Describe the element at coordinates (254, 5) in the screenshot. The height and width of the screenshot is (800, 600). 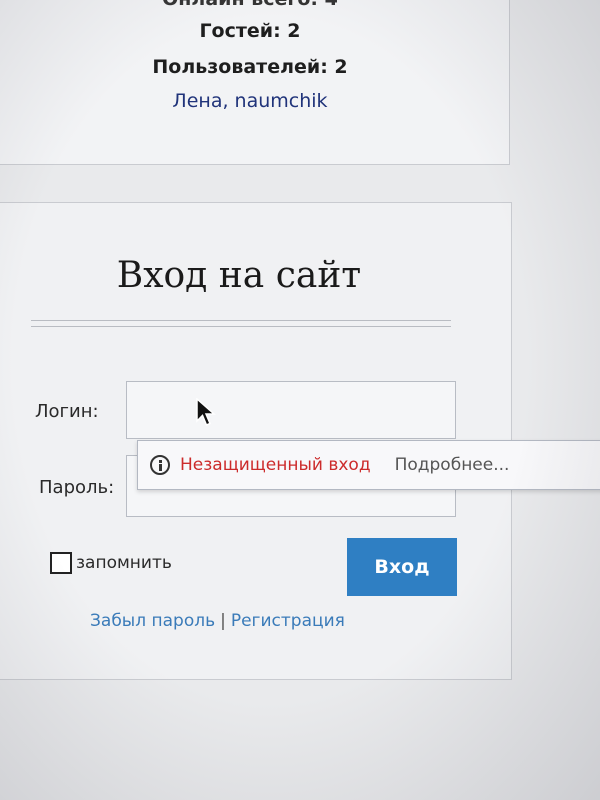
I see `online-total-text: Онлайн всего: 4` at that location.